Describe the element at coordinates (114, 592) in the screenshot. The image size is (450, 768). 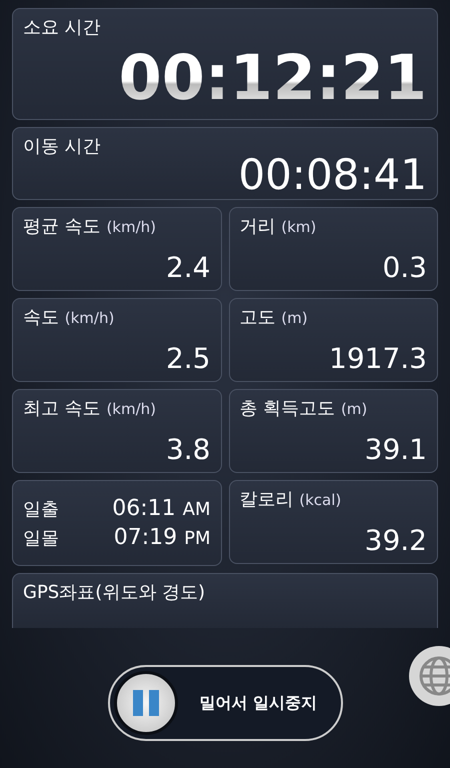
I see `card-label: GPS좌표(위도와 경도)` at that location.